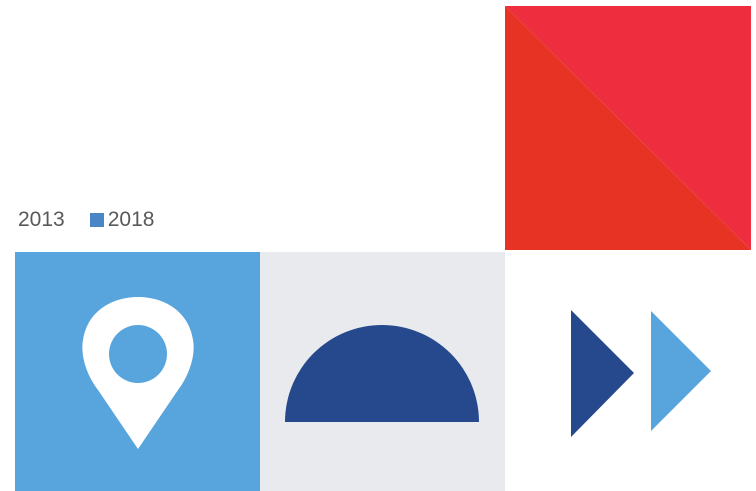  I want to click on legend-swatch-2013, so click(7, 220).